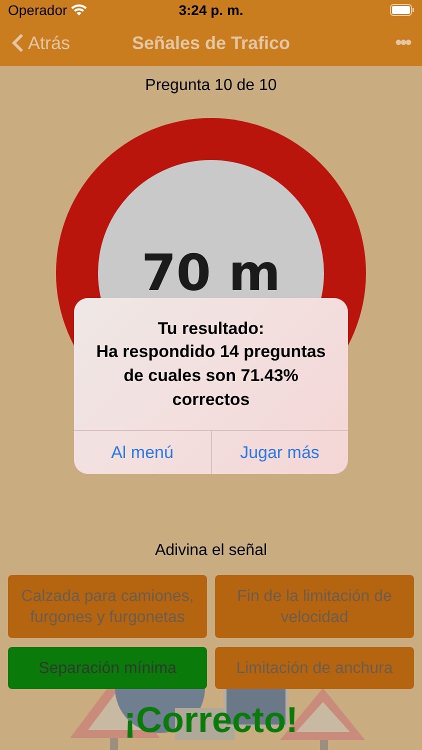 The width and height of the screenshot is (422, 750). I want to click on clock-time: 3:24 p. m., so click(211, 10).